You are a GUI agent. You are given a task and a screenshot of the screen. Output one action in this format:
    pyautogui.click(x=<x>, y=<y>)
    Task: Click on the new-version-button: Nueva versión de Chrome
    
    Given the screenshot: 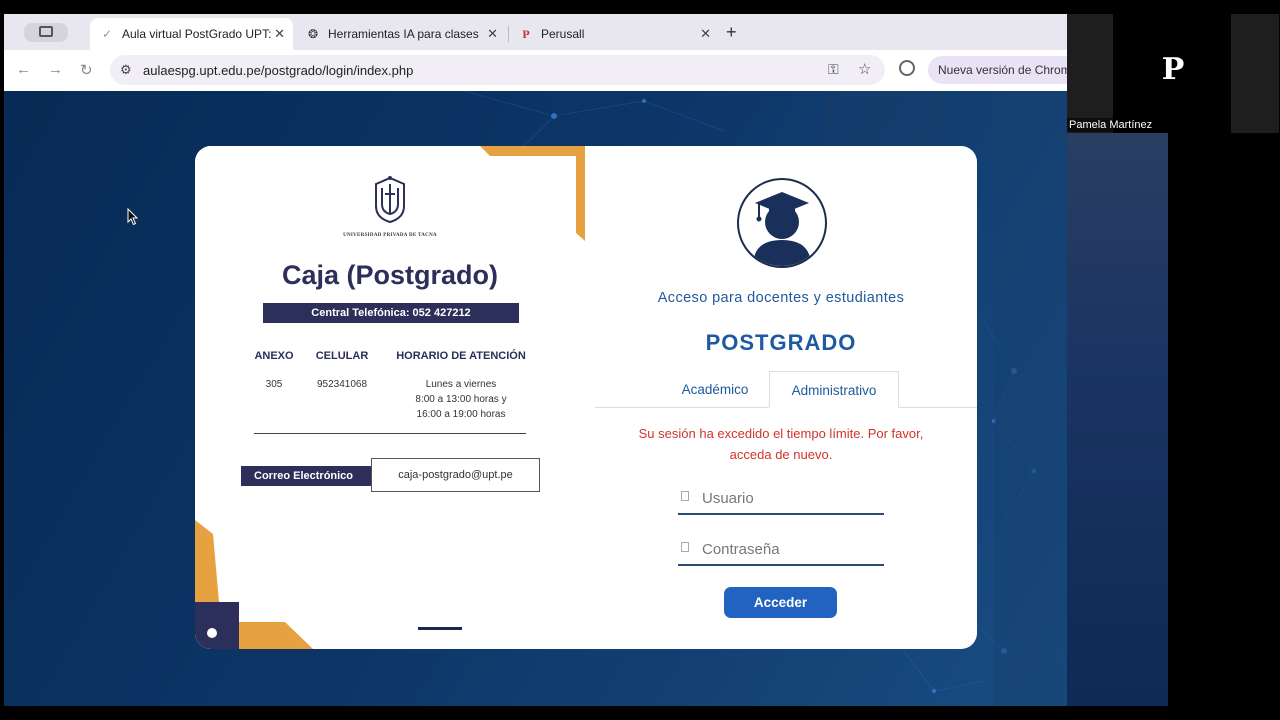 What is the action you would take?
    pyautogui.click(x=997, y=70)
    